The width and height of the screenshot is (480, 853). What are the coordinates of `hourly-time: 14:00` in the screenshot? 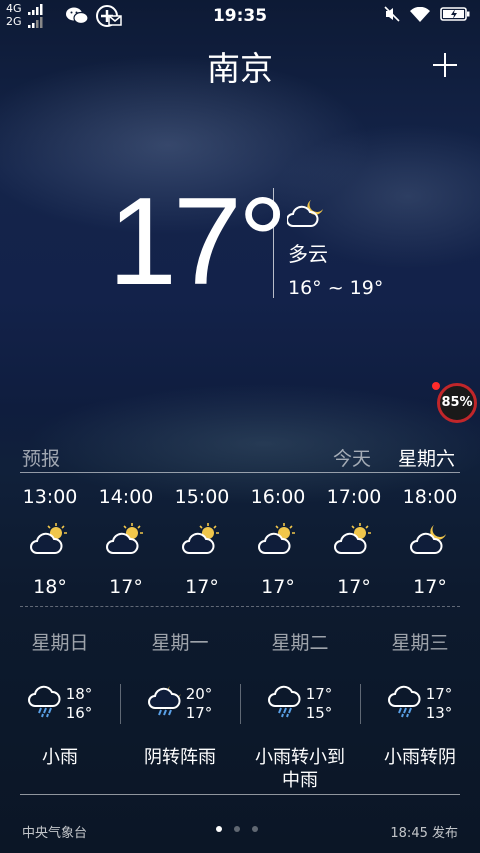 It's located at (126, 497).